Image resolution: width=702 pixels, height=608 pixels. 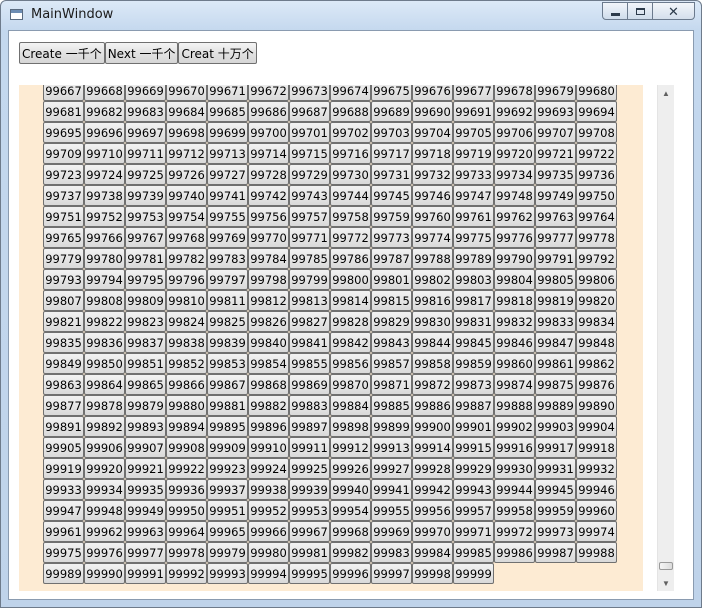 What do you see at coordinates (104, 132) in the screenshot?
I see `number-button: 99696` at bounding box center [104, 132].